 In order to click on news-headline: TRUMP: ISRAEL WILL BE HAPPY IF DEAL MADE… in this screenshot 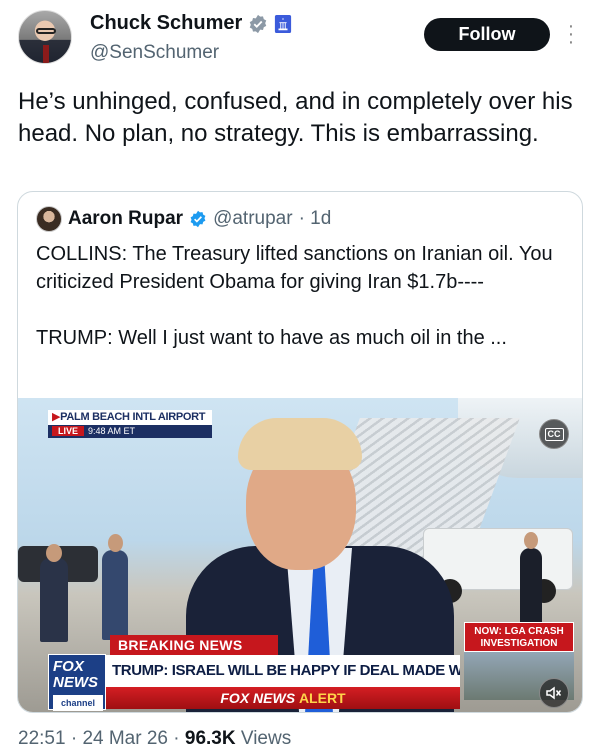, I will do `click(283, 671)`.